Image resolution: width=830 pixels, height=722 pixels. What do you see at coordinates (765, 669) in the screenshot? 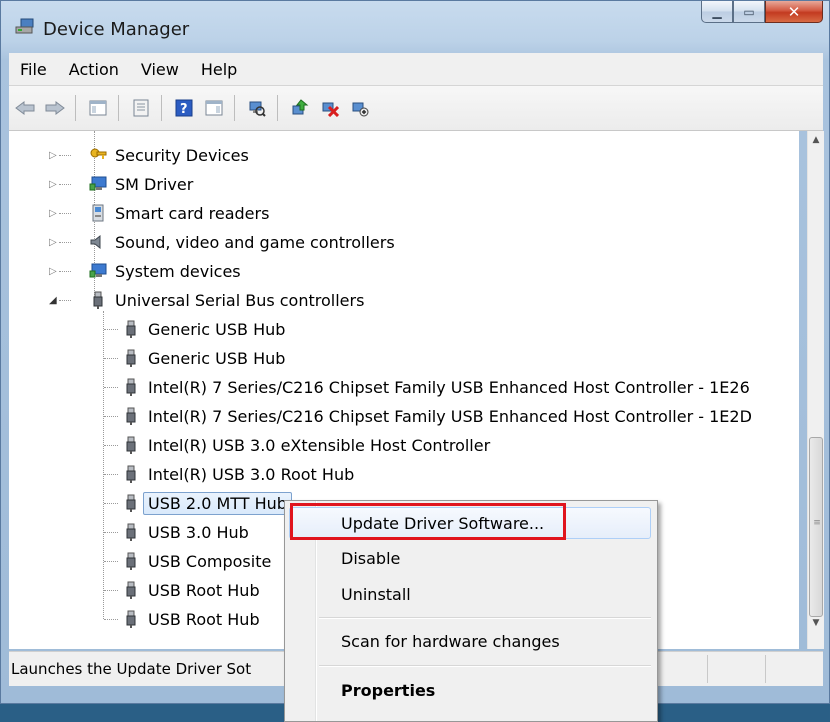
I see `status-divider` at bounding box center [765, 669].